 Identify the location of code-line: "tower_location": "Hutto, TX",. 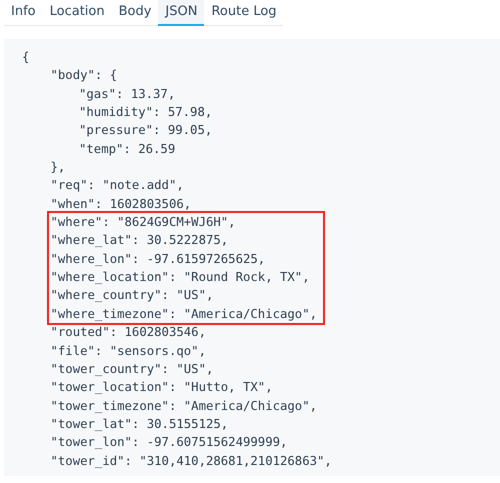
(161, 387).